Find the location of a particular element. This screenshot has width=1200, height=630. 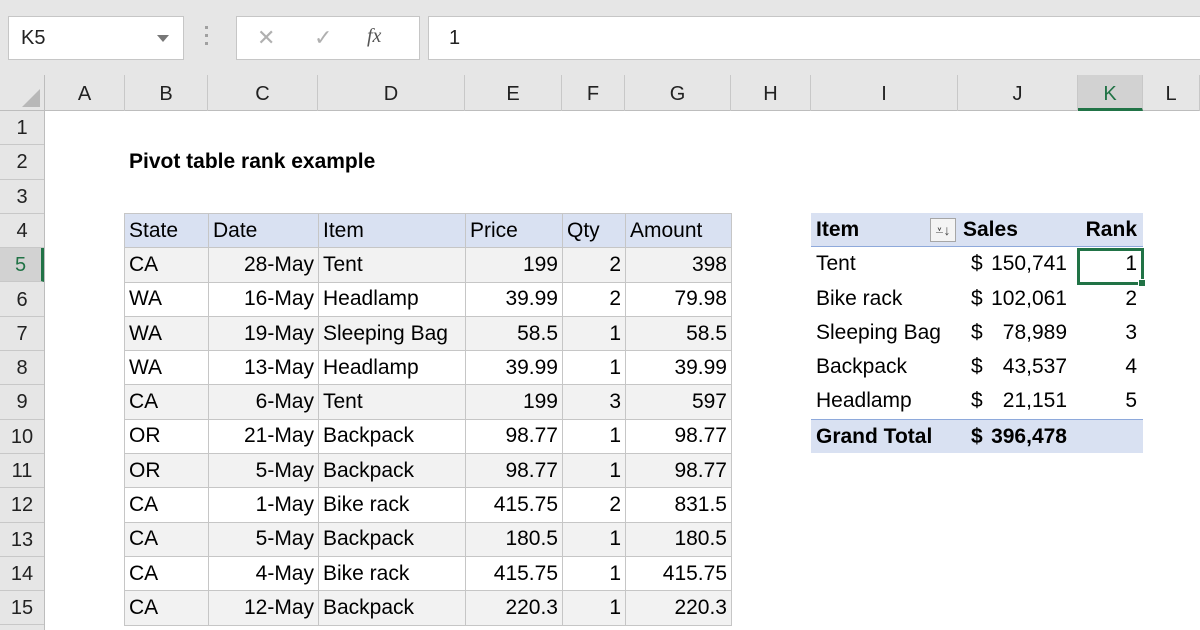

pivot-item: Headlamp is located at coordinates (864, 401).